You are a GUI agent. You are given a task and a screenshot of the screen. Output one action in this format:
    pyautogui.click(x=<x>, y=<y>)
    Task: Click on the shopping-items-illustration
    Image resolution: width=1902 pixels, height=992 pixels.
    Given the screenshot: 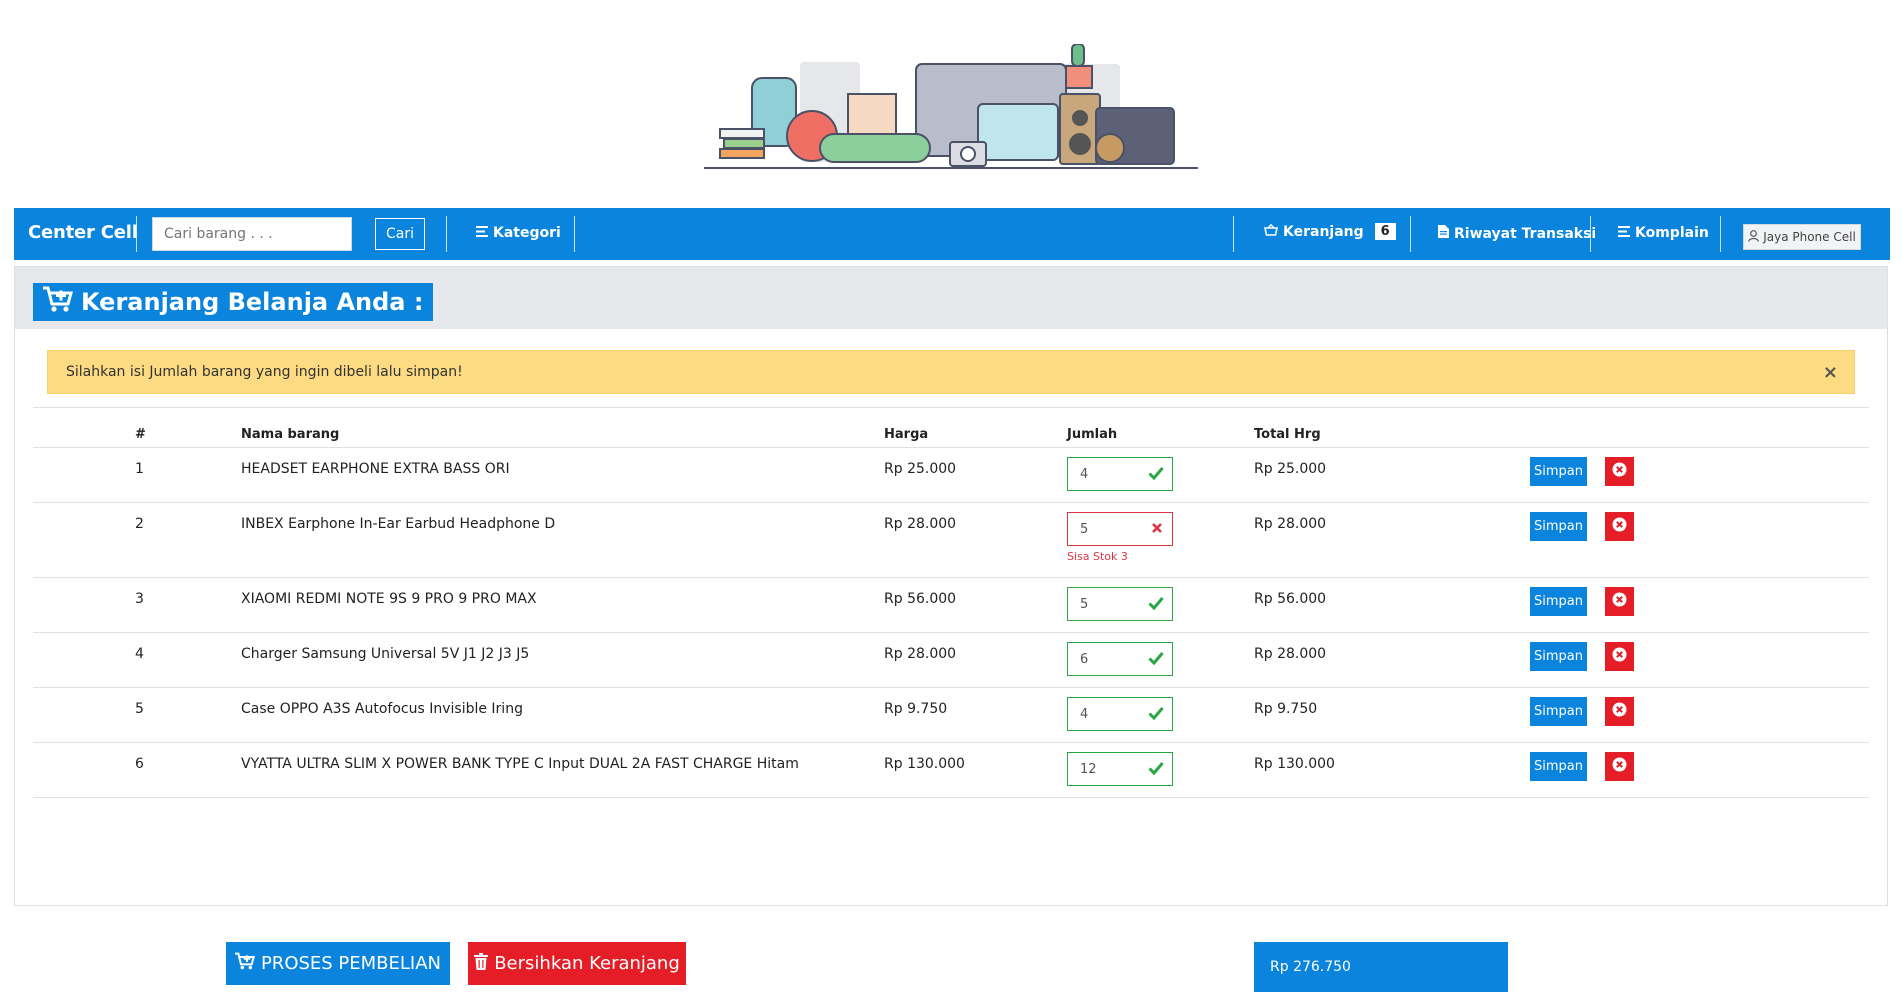 What is the action you would take?
    pyautogui.click(x=951, y=106)
    